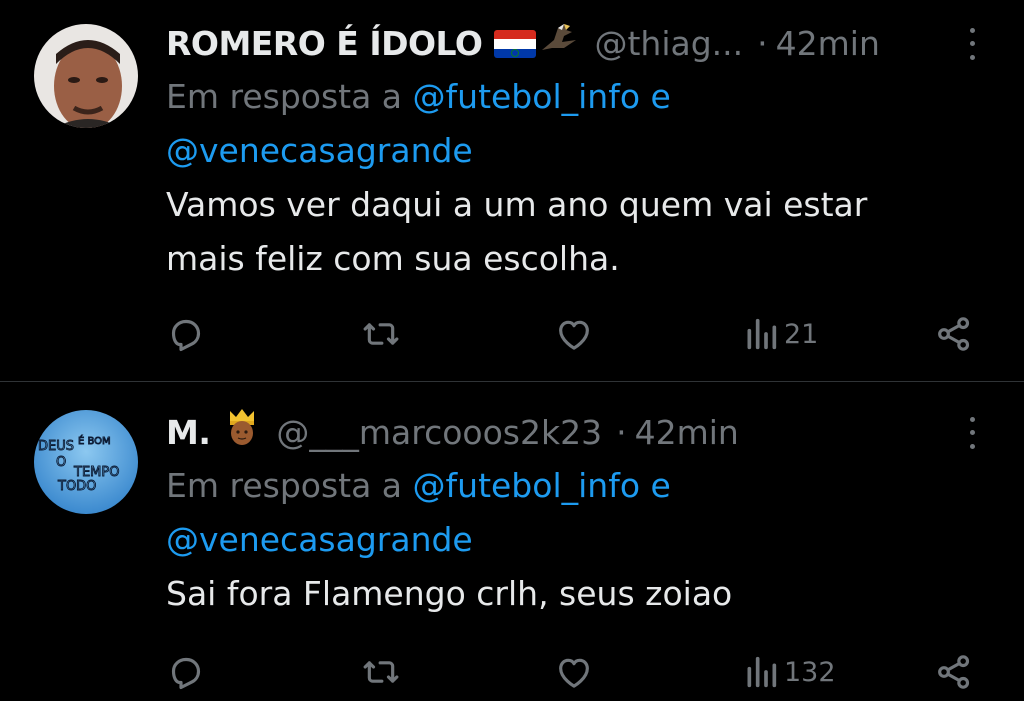 The image size is (1024, 701). Describe the element at coordinates (810, 672) in the screenshot. I see `views-count: 132` at that location.